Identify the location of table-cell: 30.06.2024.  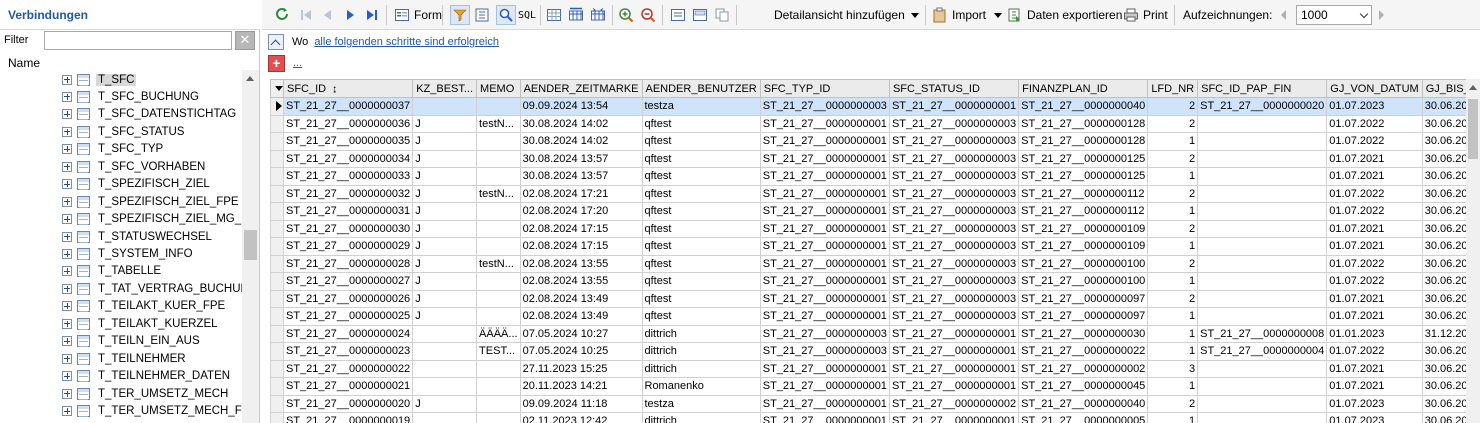
(1443, 106).